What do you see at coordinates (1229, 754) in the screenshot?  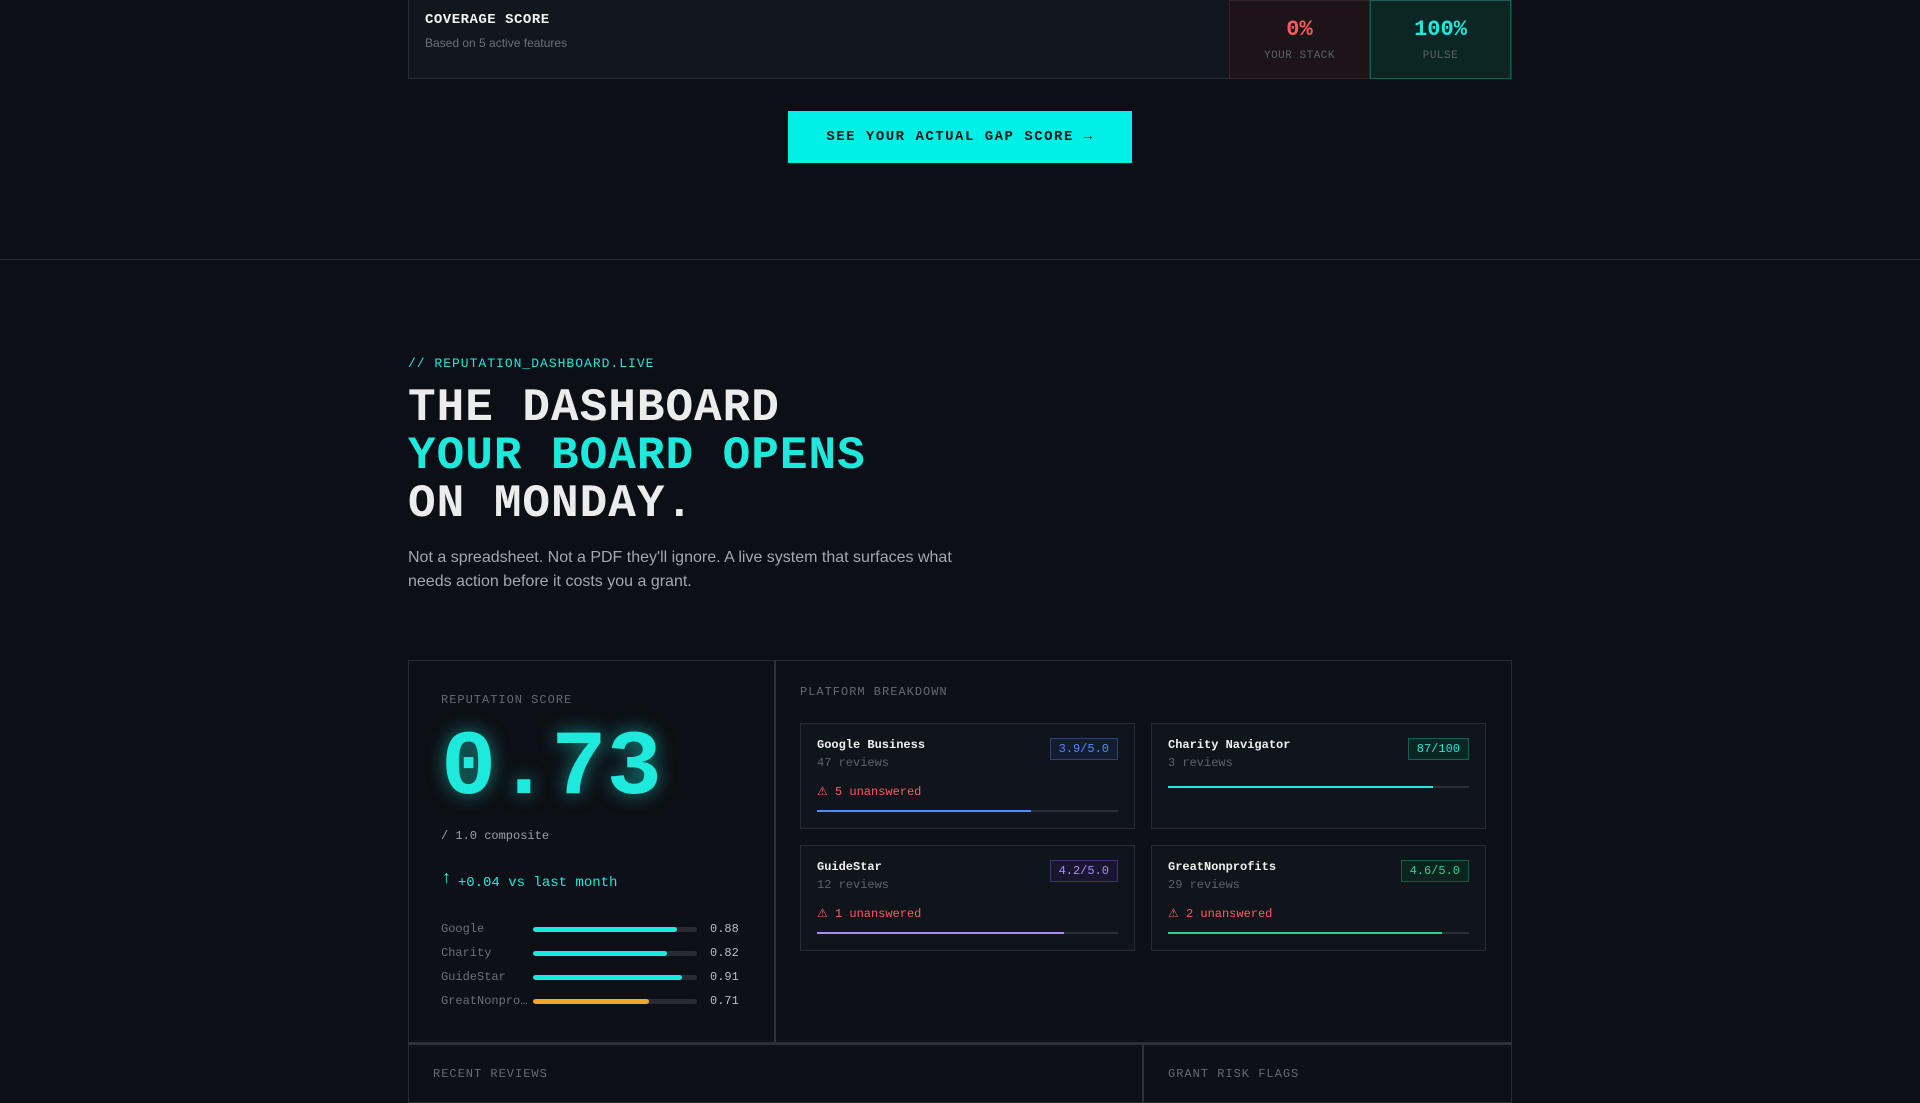 I see `platform-card-info: Charity Navigator 3 reviews` at bounding box center [1229, 754].